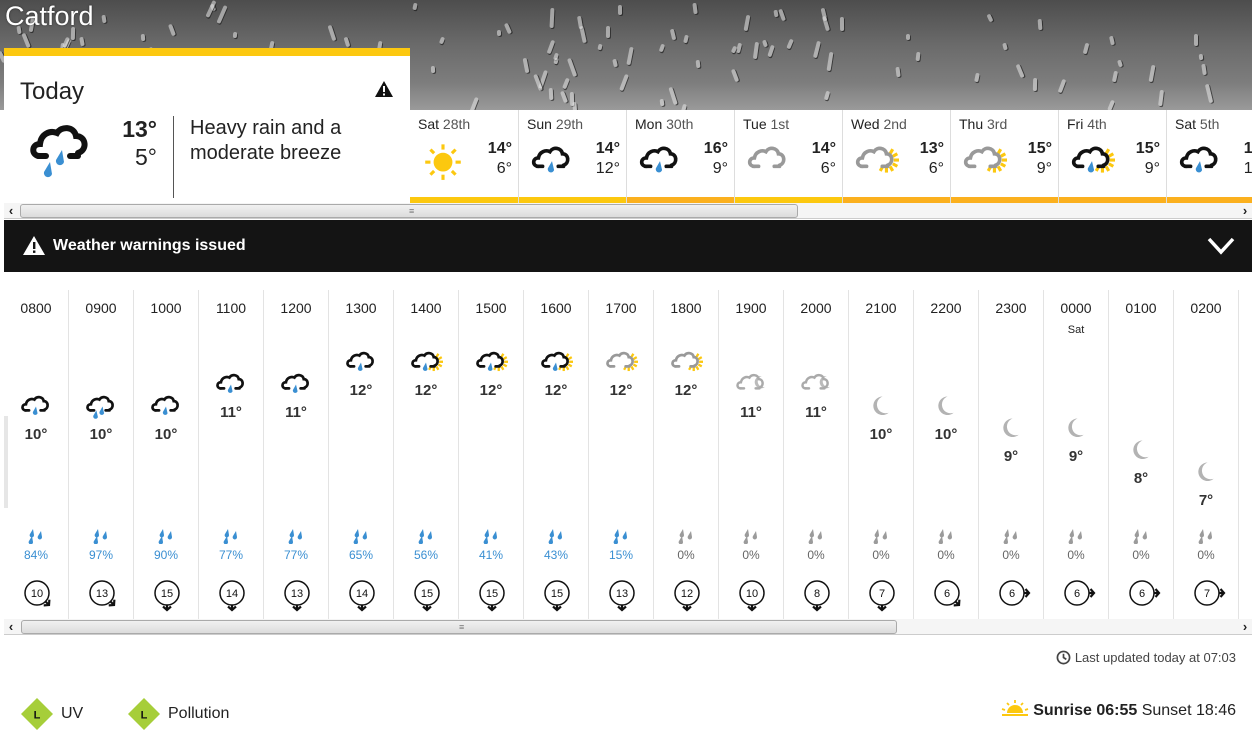  Describe the element at coordinates (1112, 157) in the screenshot. I see `day-forecast: Fri 4th 15° 9°` at that location.